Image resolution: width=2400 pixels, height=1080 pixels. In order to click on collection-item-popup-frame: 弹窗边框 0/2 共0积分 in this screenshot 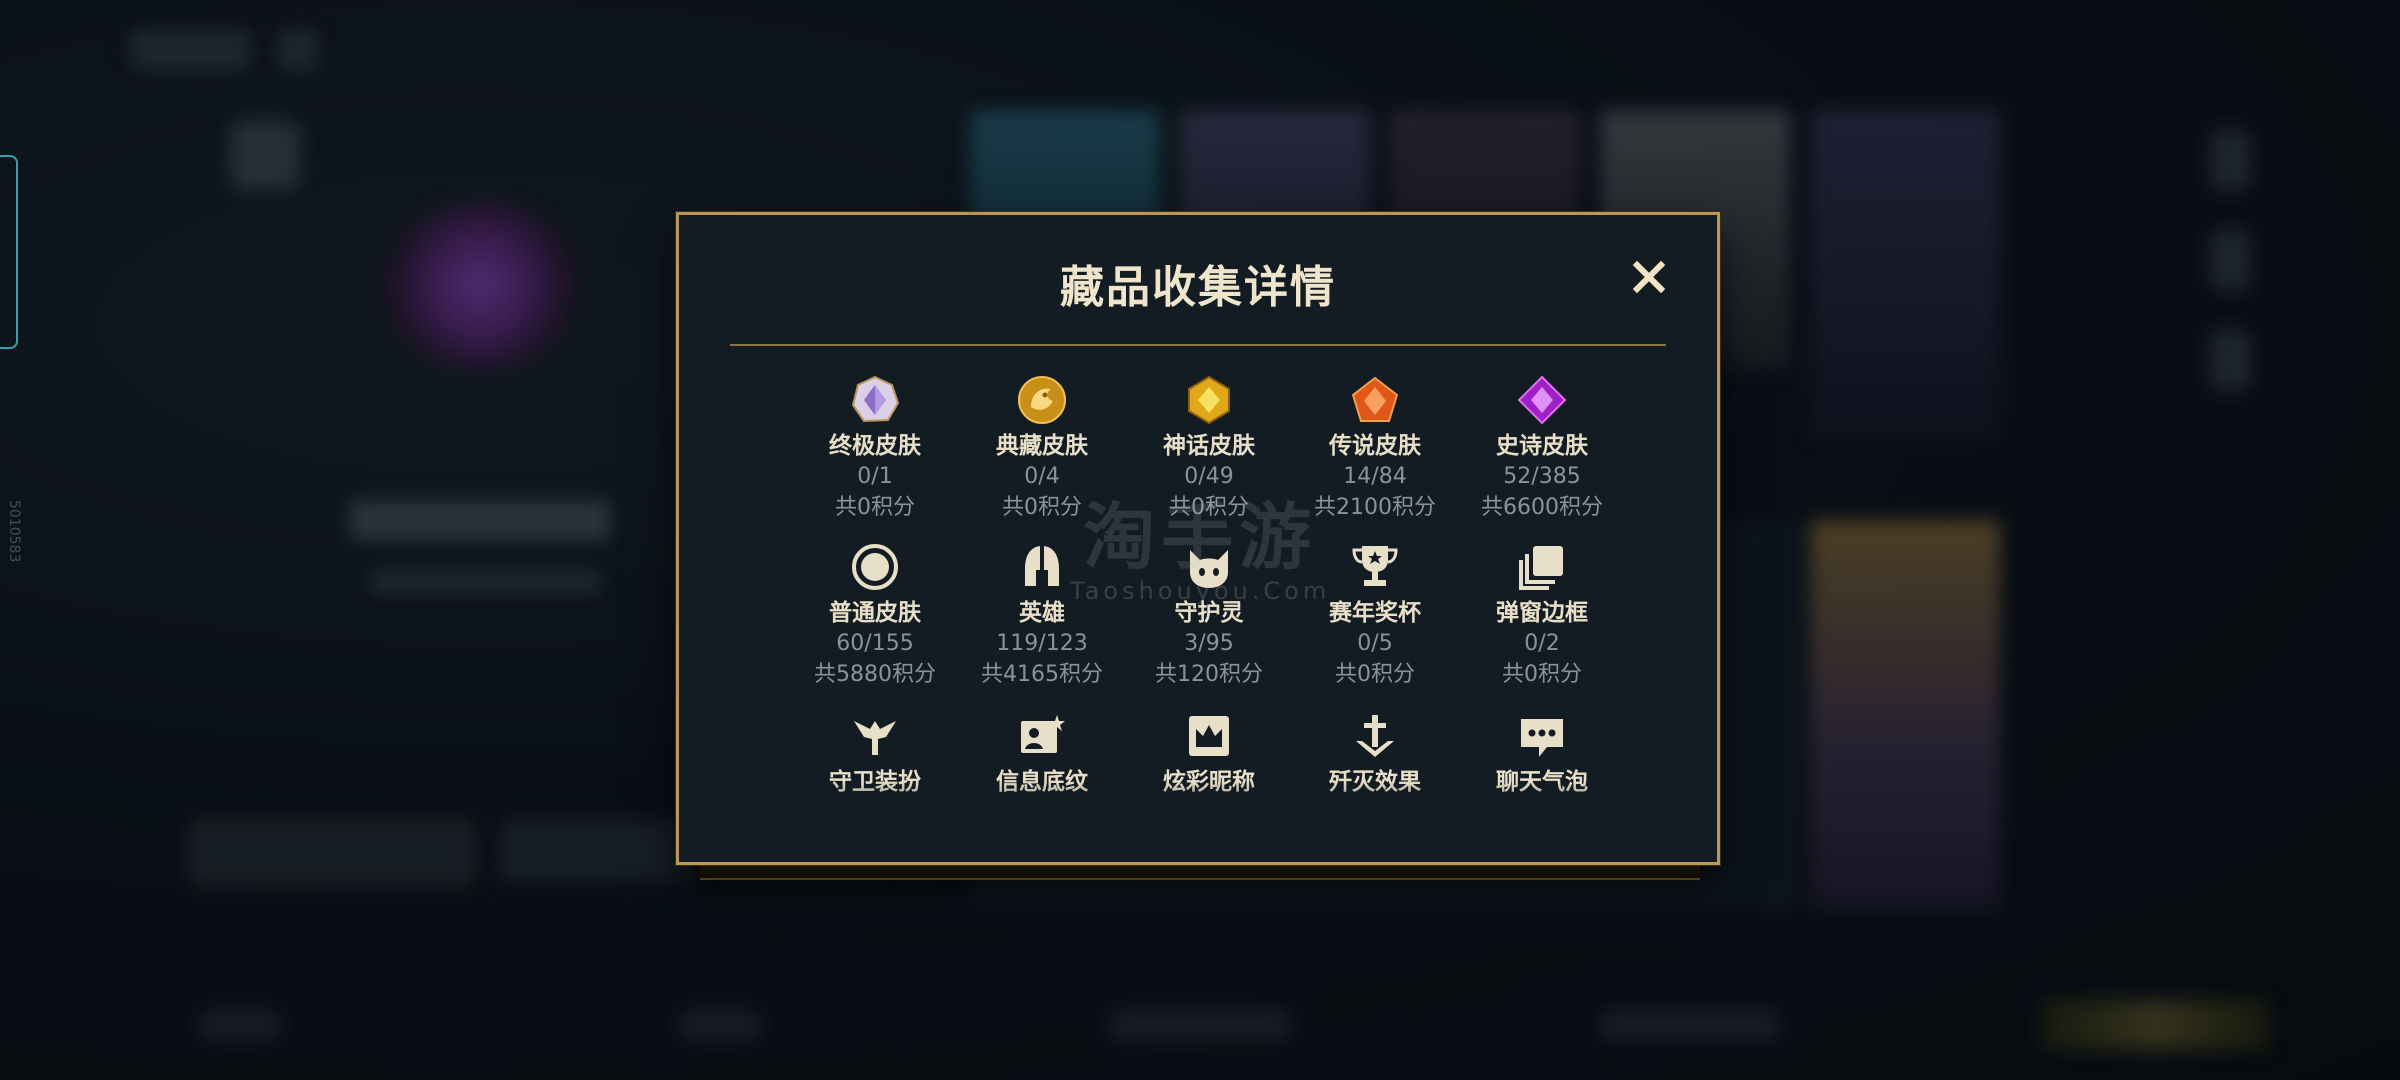, I will do `click(1542, 616)`.